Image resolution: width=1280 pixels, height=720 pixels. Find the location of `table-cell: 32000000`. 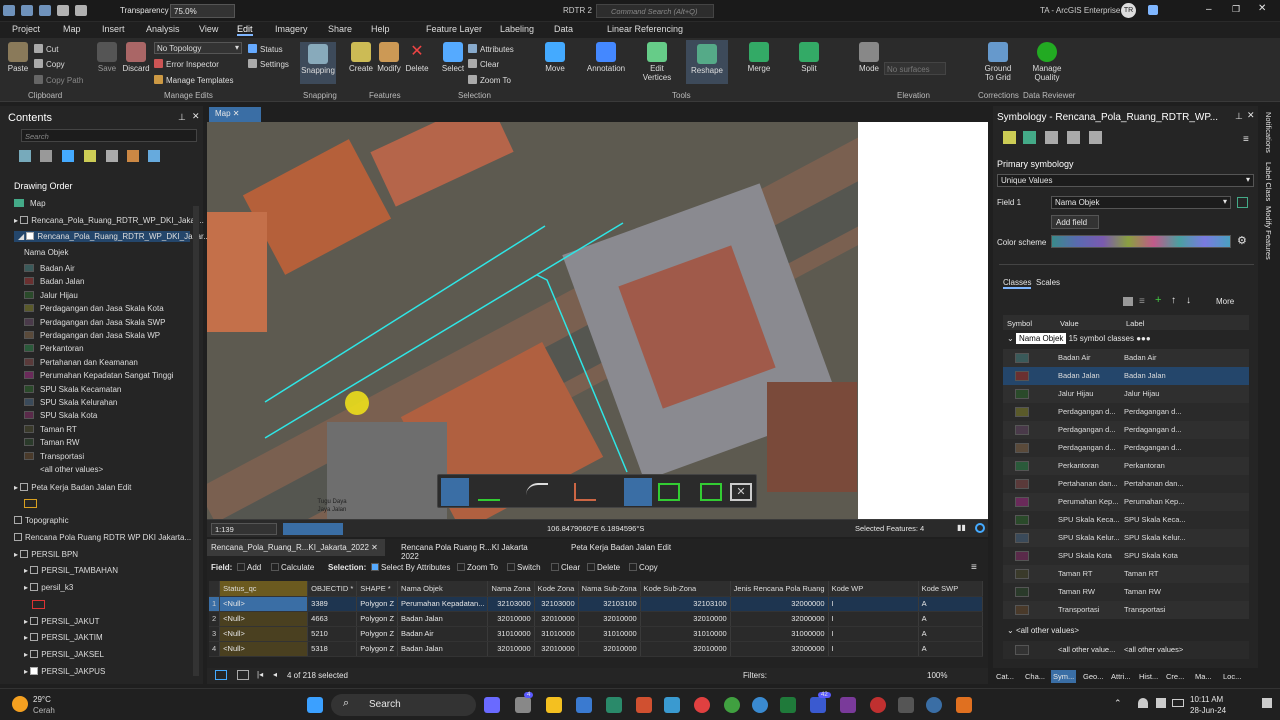

table-cell: 32000000 is located at coordinates (779, 649).